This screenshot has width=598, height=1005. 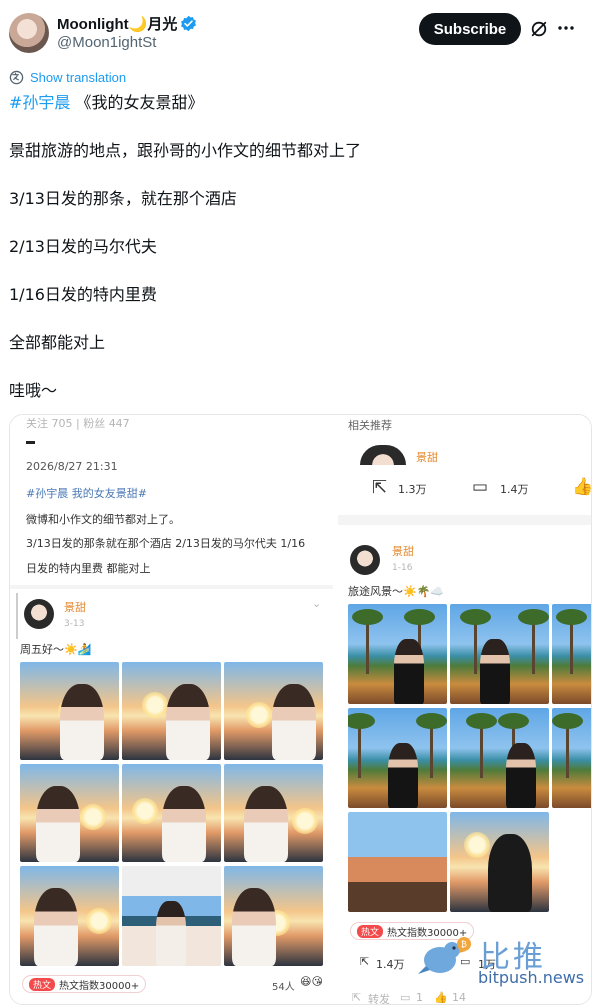 What do you see at coordinates (365, 560) in the screenshot?
I see `user-avatar` at bounding box center [365, 560].